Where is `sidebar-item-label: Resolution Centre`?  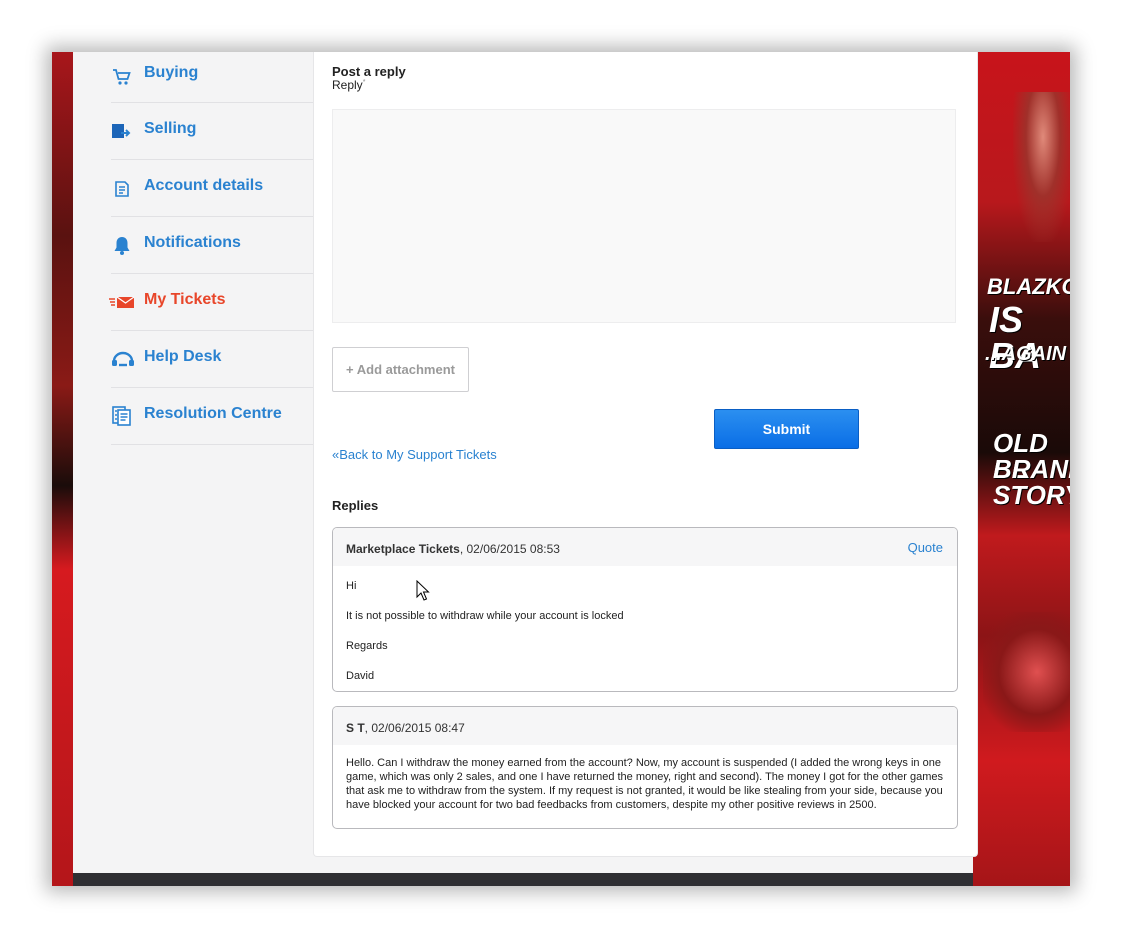 sidebar-item-label: Resolution Centre is located at coordinates (213, 413).